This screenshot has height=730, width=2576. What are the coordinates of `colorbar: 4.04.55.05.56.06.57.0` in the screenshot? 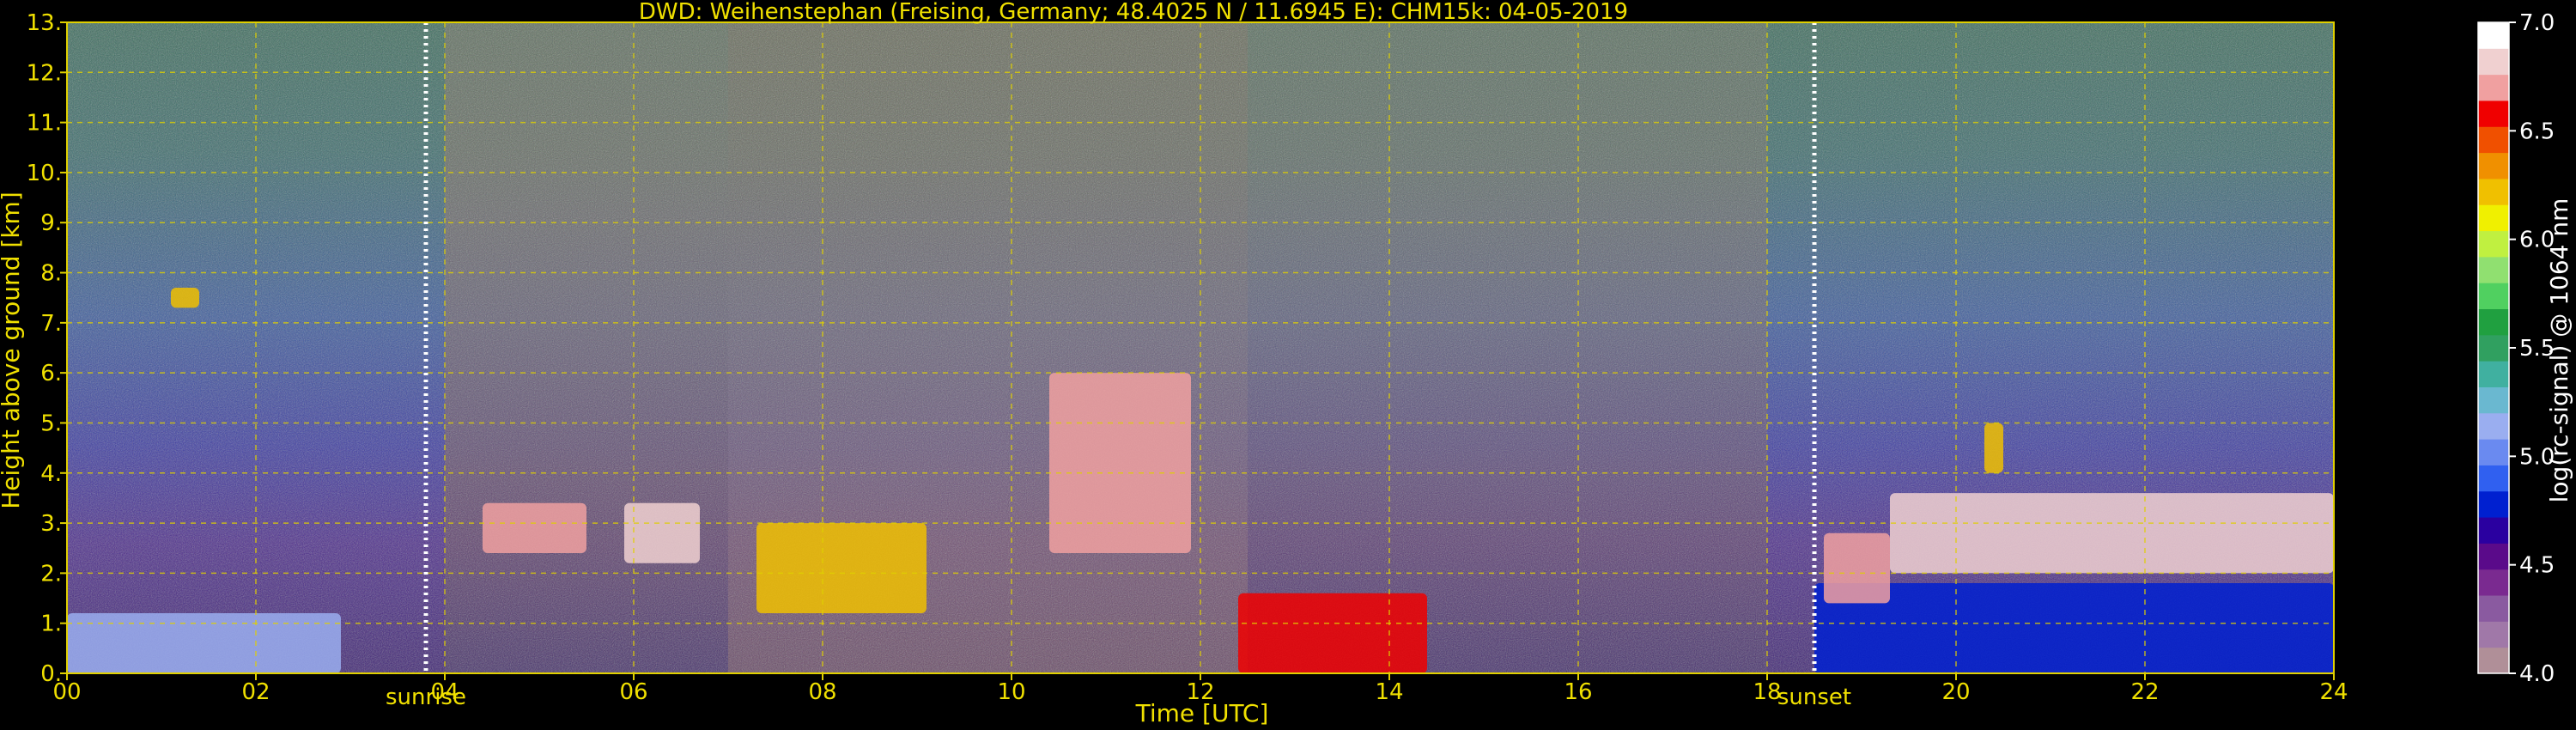 It's located at (2516, 348).